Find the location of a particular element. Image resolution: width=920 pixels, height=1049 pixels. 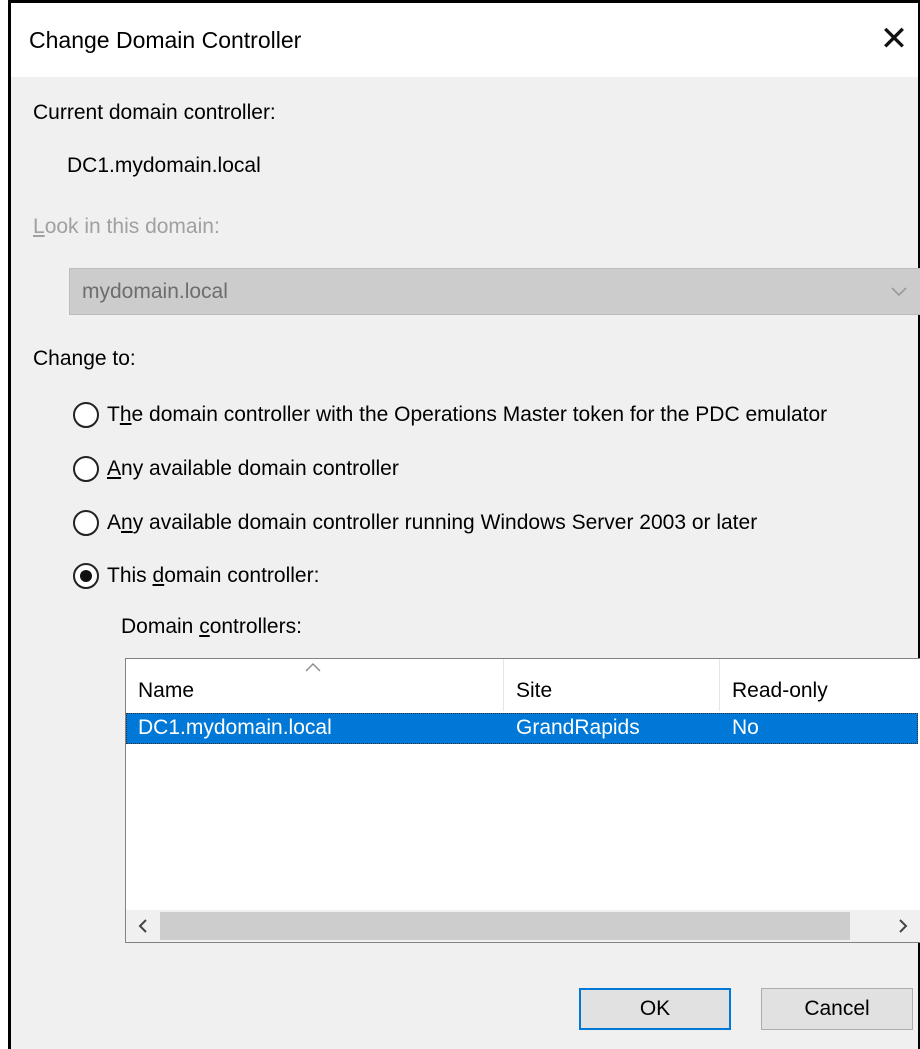

cell-read-only: No is located at coordinates (745, 727).